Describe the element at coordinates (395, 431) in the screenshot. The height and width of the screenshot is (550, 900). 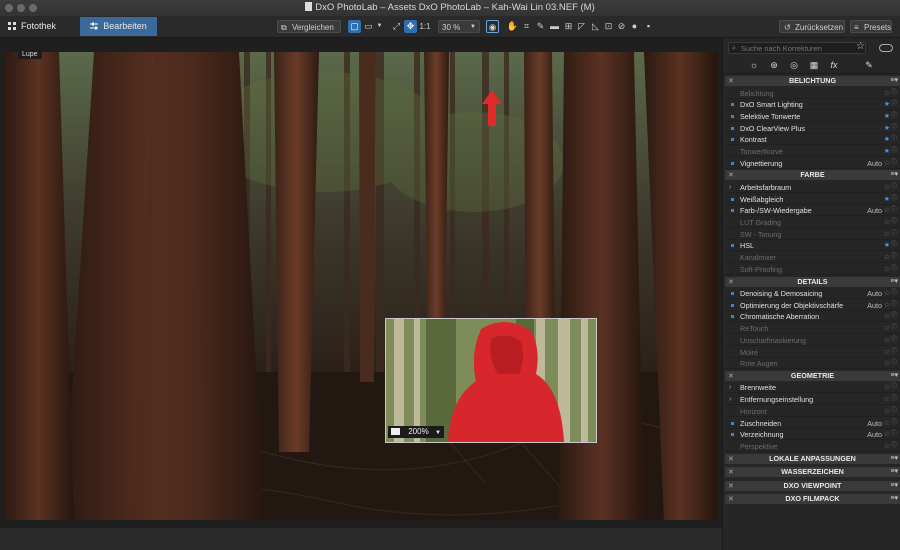
I see `loupe-settings-icon` at that location.